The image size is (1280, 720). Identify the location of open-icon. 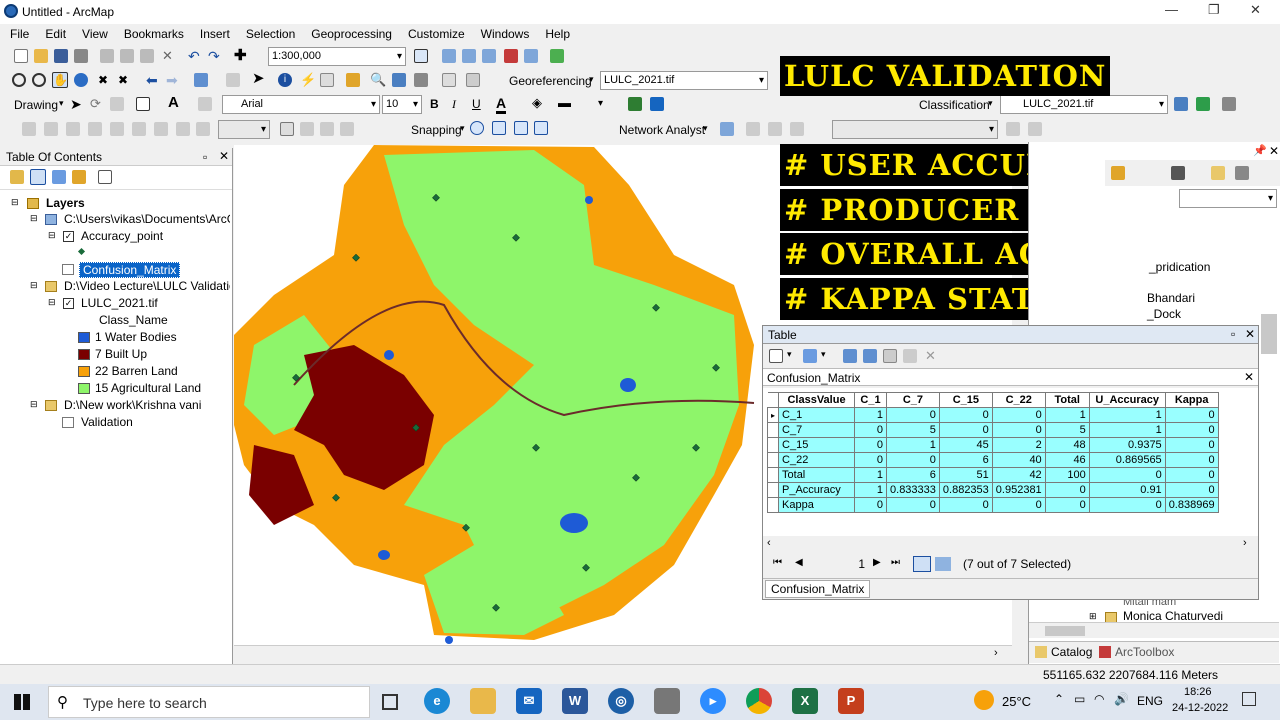
(41, 56).